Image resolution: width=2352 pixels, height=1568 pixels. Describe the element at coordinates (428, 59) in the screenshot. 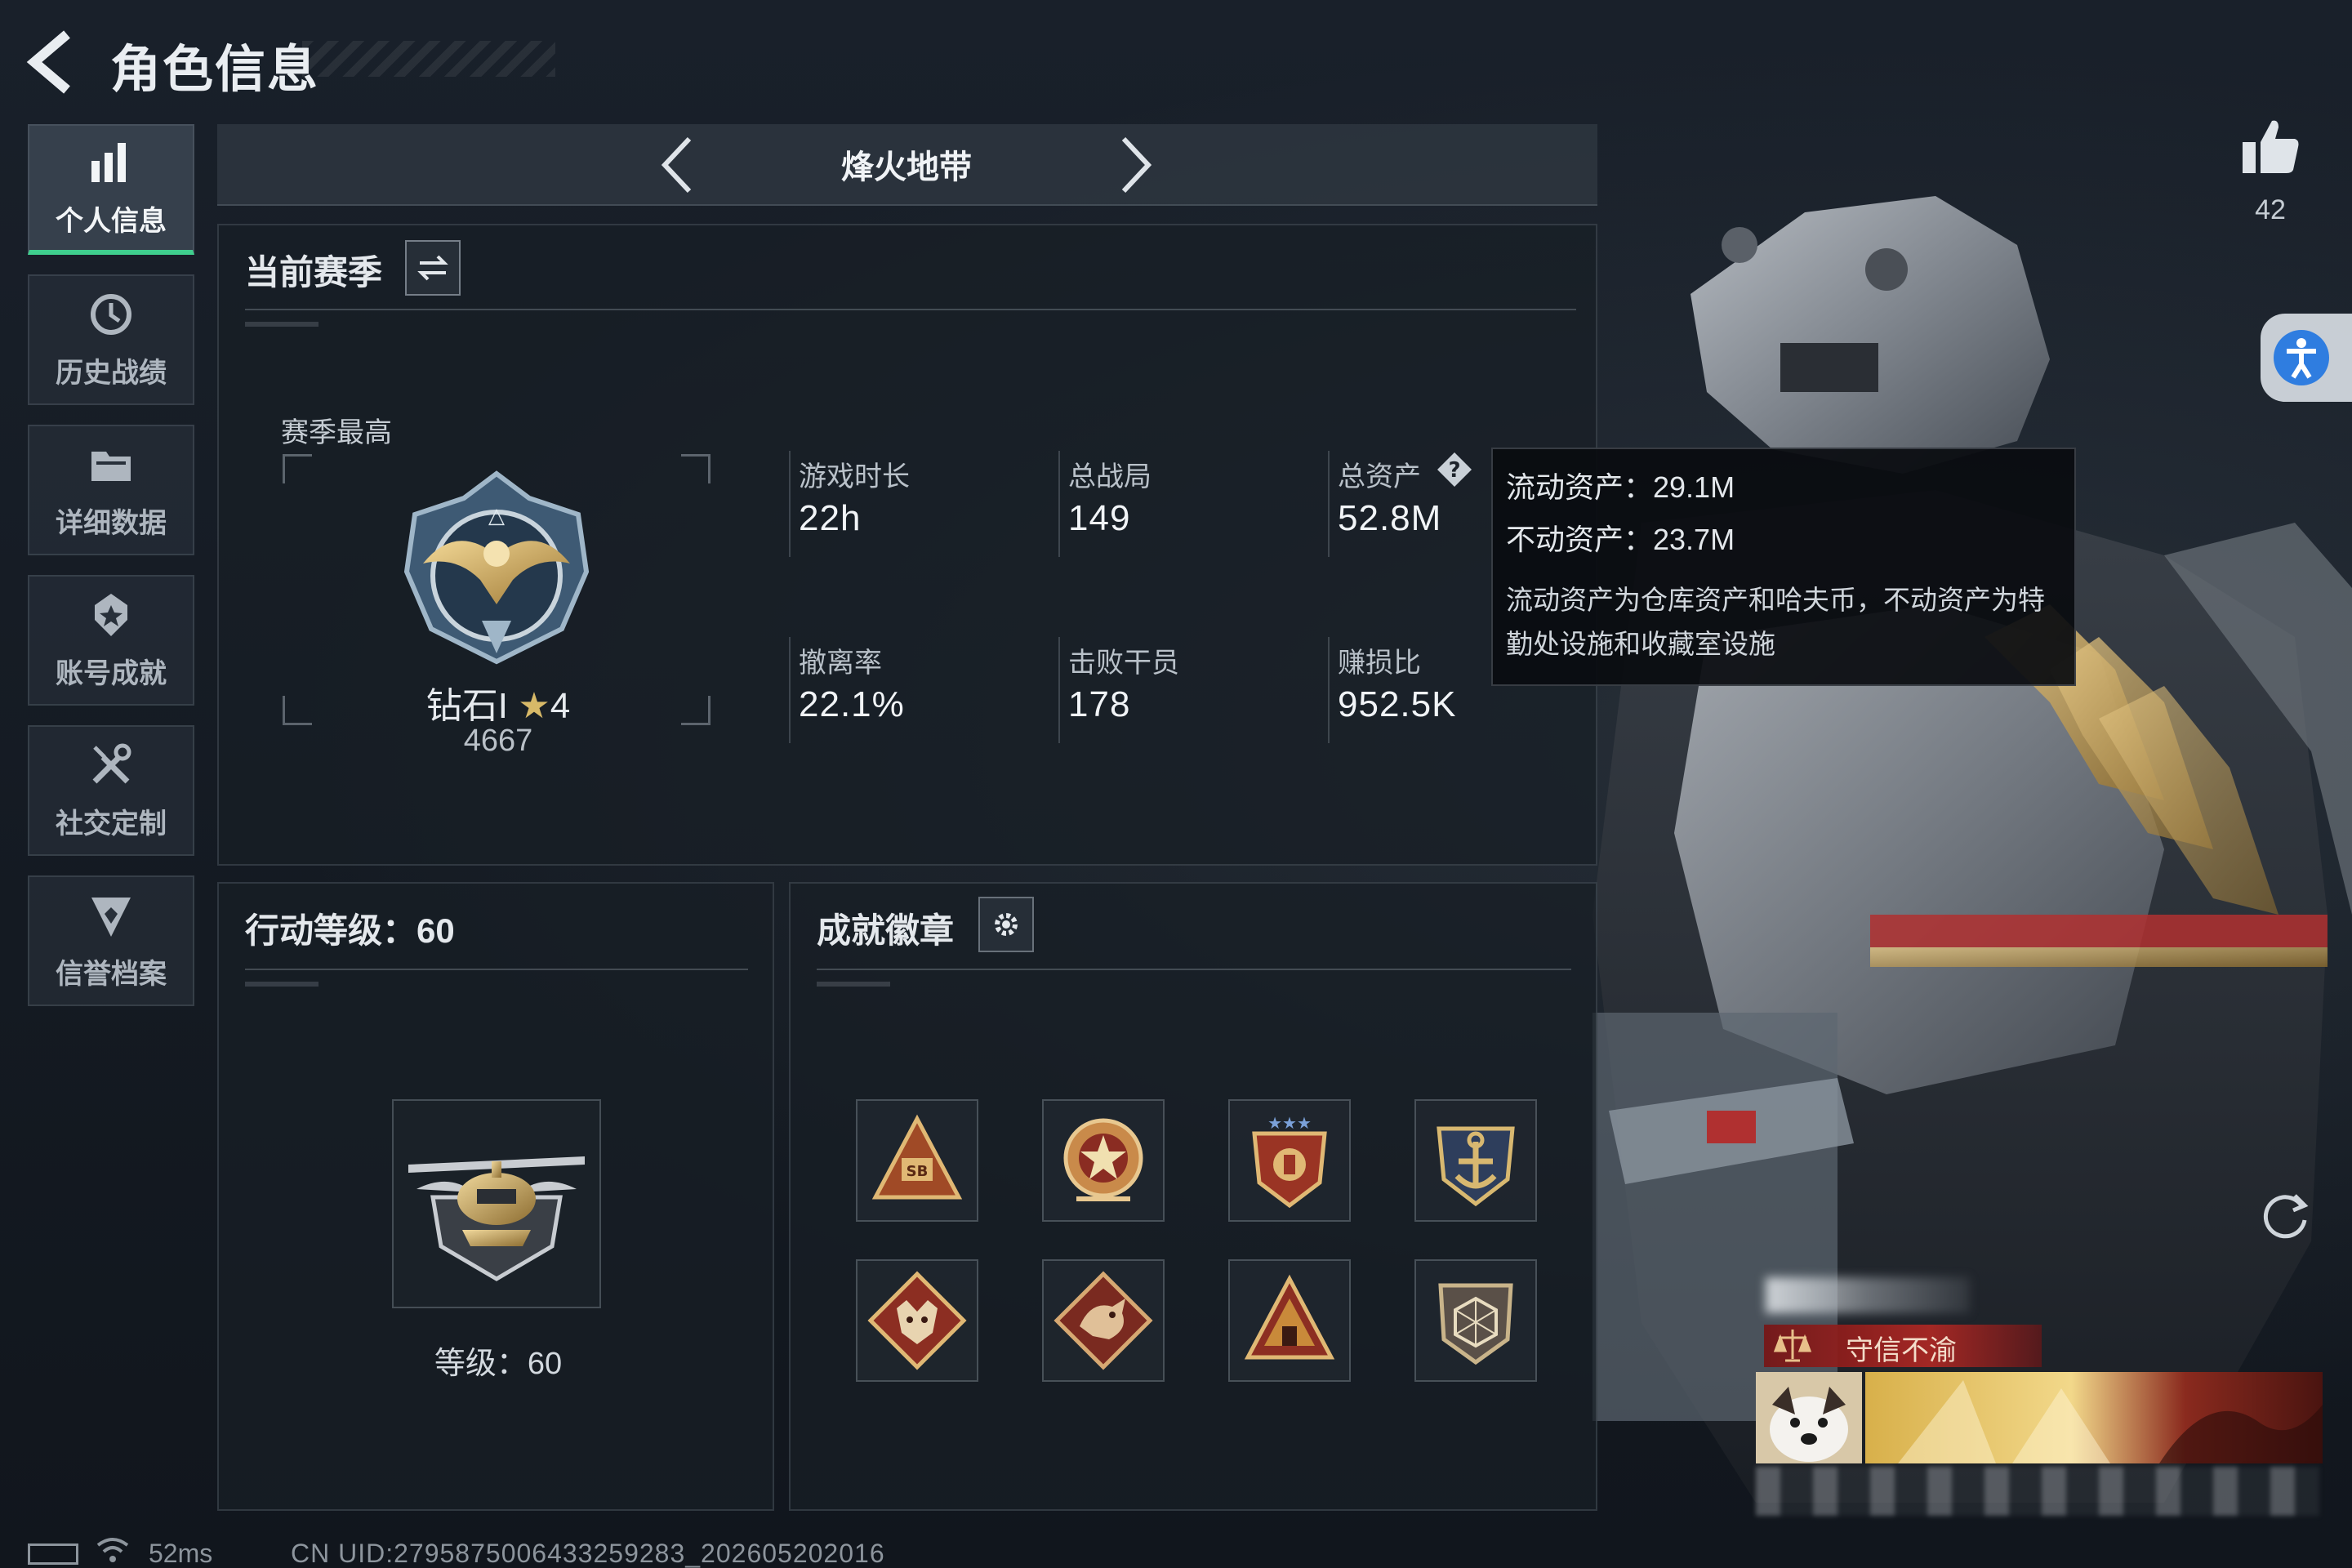

I see `title-decoration` at that location.